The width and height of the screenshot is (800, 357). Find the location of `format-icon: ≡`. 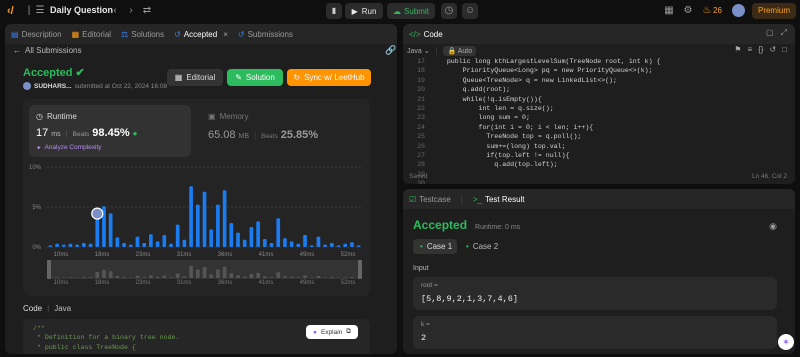

format-icon: ≡ is located at coordinates (749, 49).